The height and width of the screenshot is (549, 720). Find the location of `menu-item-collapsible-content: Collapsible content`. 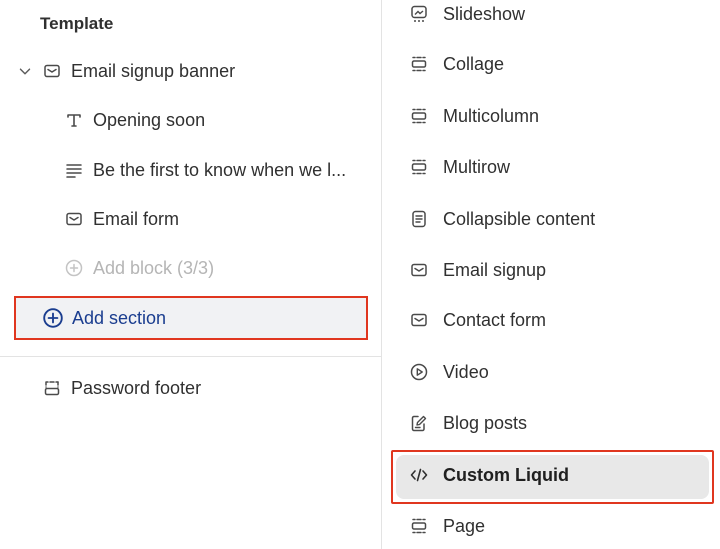

menu-item-collapsible-content: Collapsible content is located at coordinates (501, 219).